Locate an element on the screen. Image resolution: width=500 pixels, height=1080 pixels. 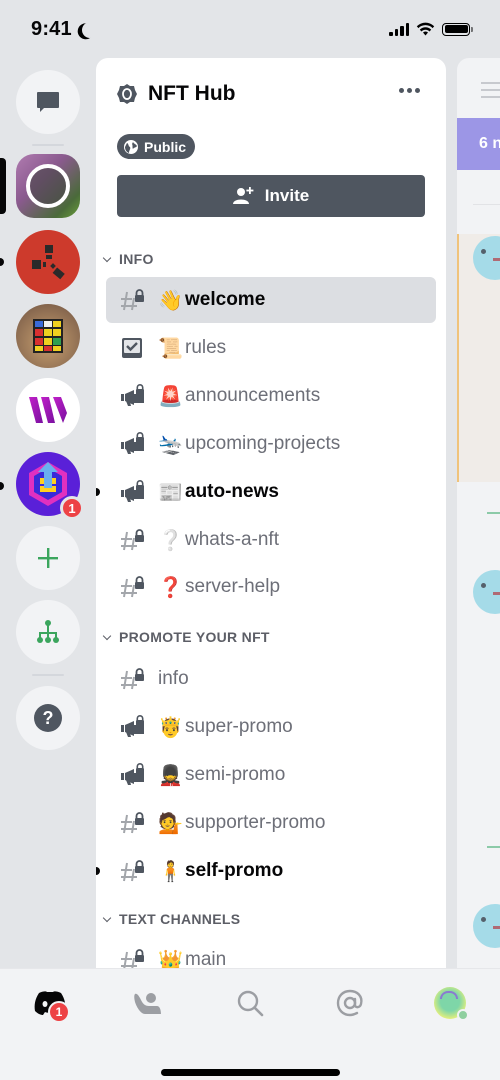
channel-name: super-promo is located at coordinates (239, 726).